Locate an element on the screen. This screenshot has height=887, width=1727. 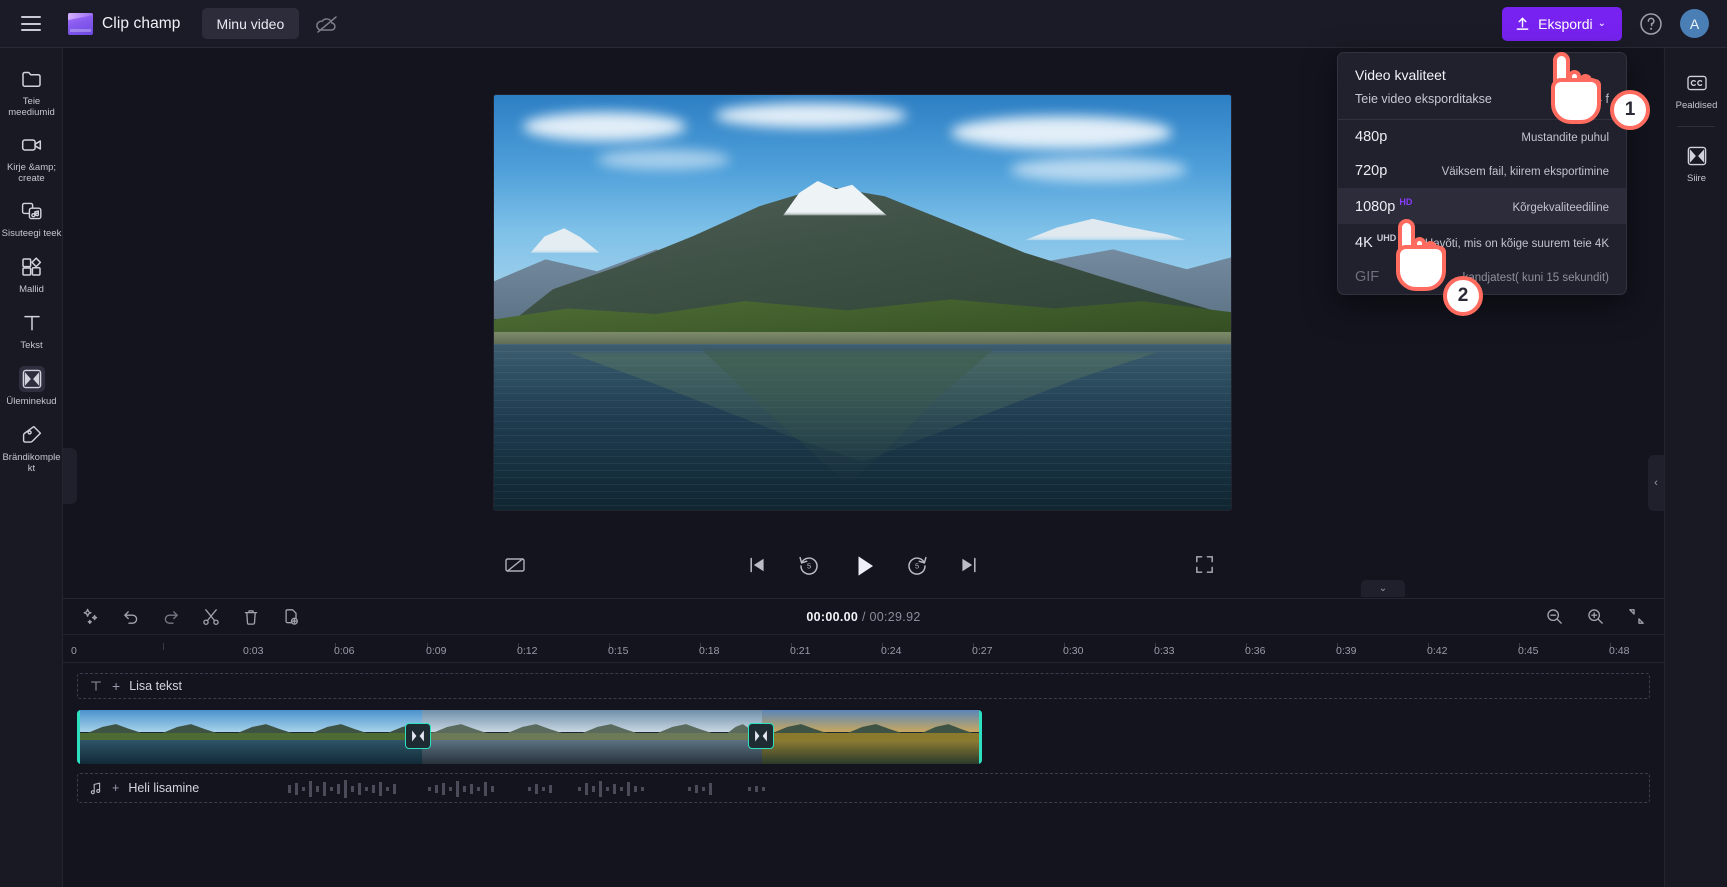
quality-option-1080p: 1080p HD Kõrgekvaliteediline is located at coordinates (1482, 206).